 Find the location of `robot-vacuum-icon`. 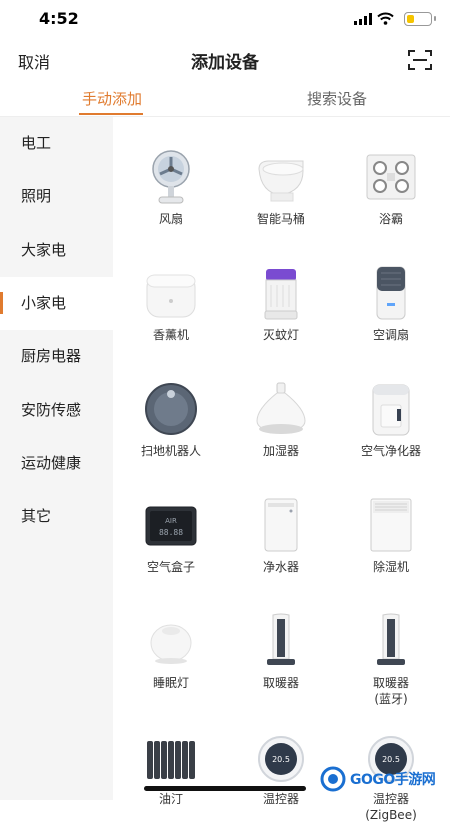

robot-vacuum-icon is located at coordinates (171, 409).